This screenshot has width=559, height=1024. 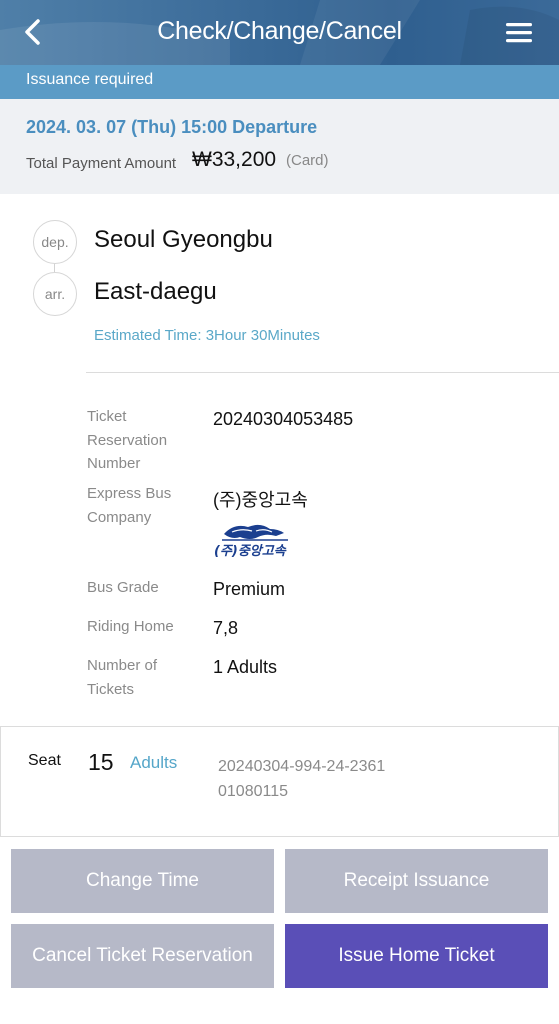 I want to click on reservation-number-label: Ticket Reservation Number, so click(x=127, y=440).